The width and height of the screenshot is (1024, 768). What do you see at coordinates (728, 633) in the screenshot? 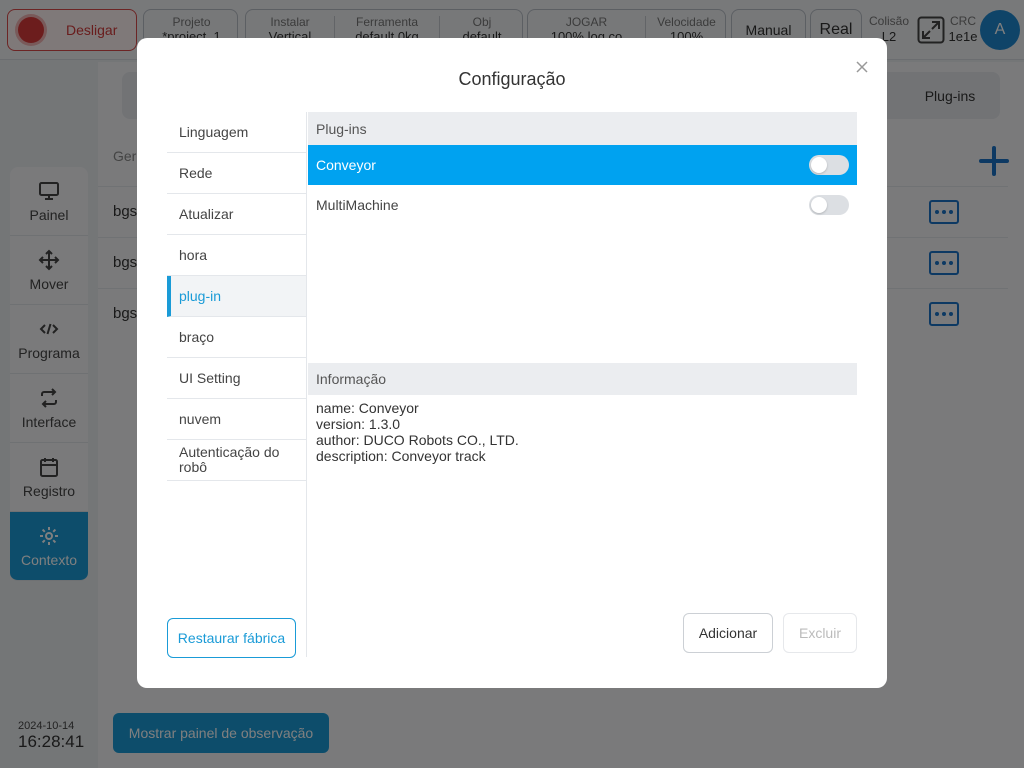
I see `add-button: Adicionar` at bounding box center [728, 633].